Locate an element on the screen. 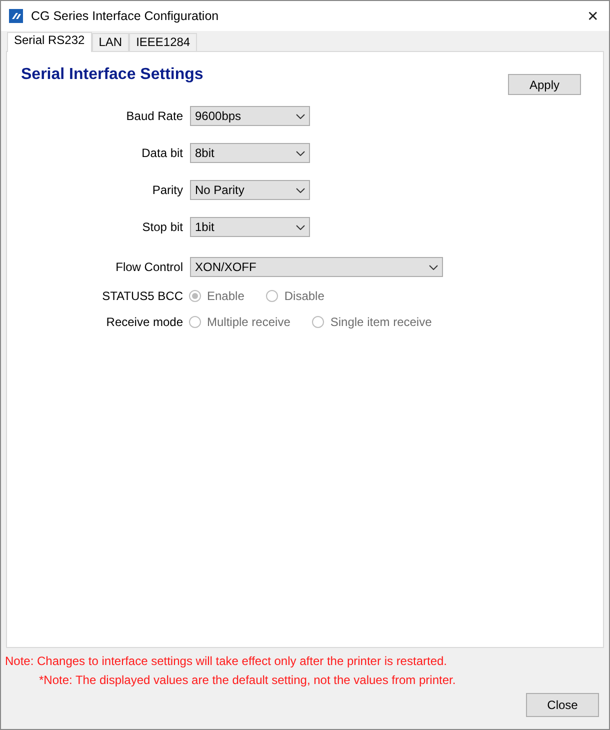 This screenshot has width=610, height=730. tab: Serial RS232 is located at coordinates (49, 42).